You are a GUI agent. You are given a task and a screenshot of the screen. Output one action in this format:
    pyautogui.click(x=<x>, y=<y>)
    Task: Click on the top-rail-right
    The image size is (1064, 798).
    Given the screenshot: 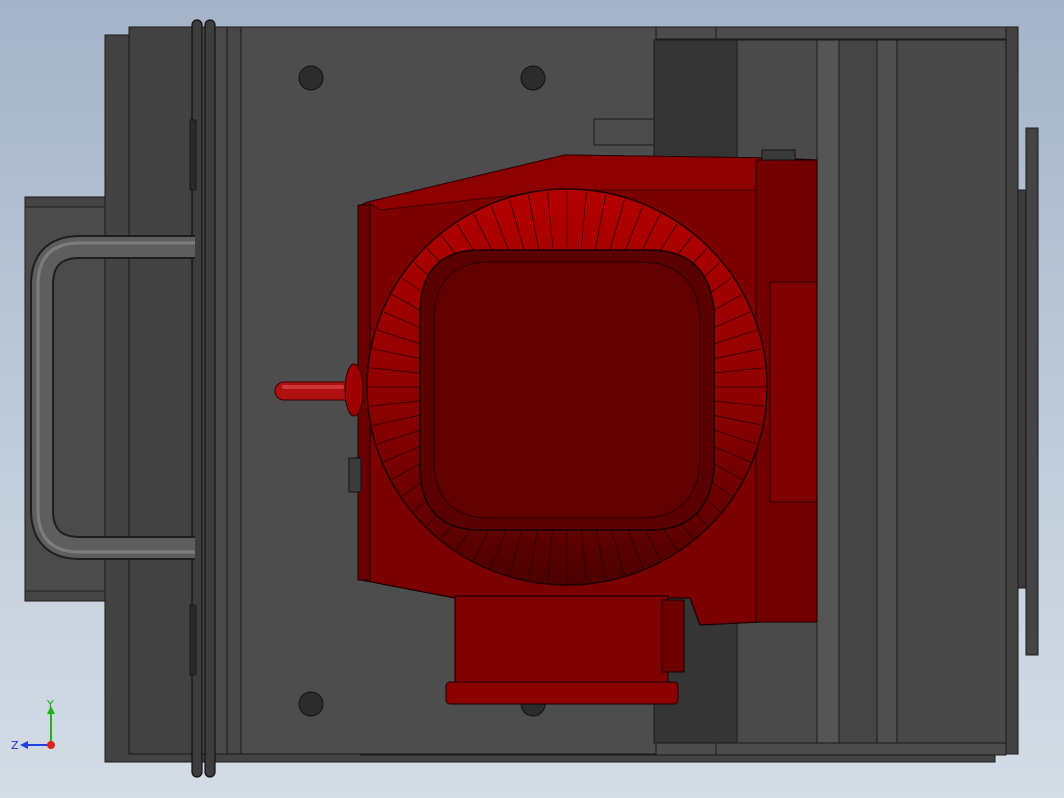 What is the action you would take?
    pyautogui.click(x=861, y=33)
    